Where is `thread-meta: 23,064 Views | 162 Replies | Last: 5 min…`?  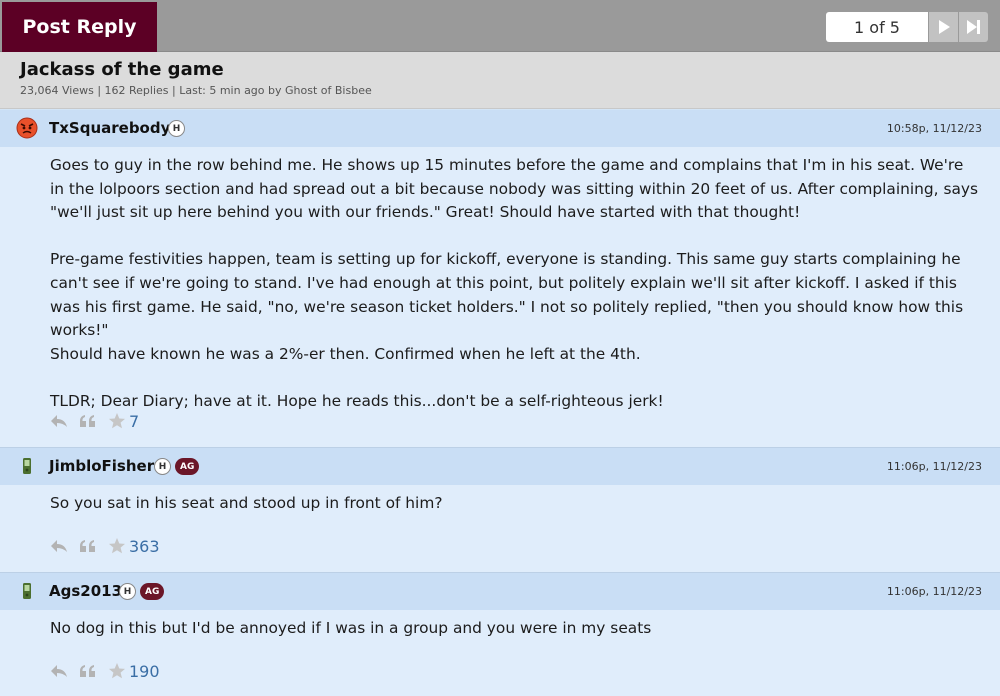
thread-meta: 23,064 Views | 162 Replies | Last: 5 min… is located at coordinates (196, 90).